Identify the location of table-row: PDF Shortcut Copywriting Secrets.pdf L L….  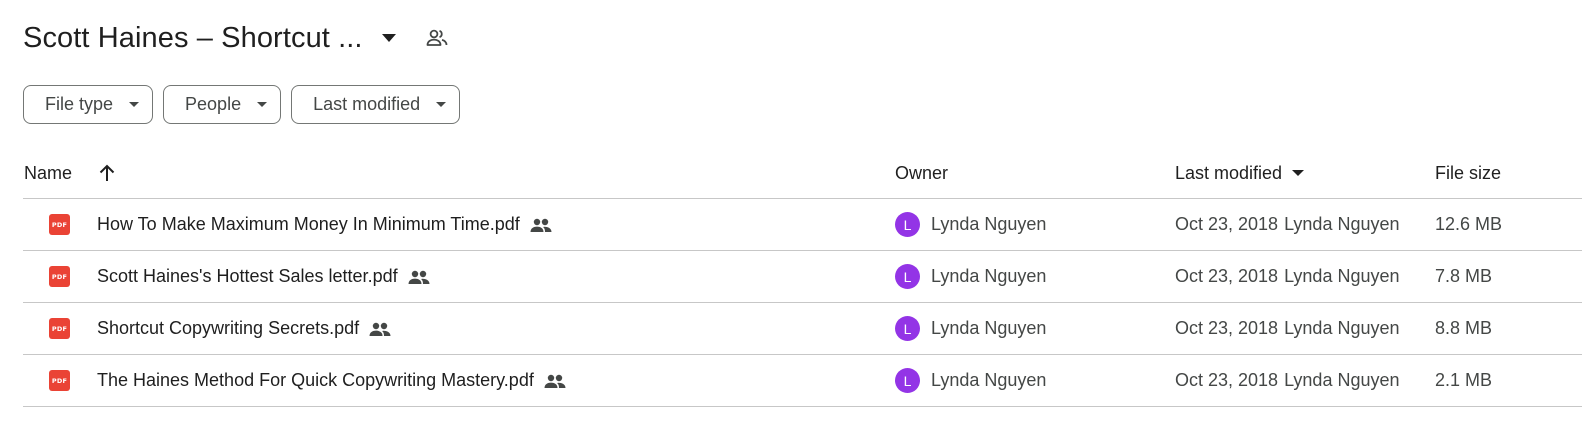
(802, 329).